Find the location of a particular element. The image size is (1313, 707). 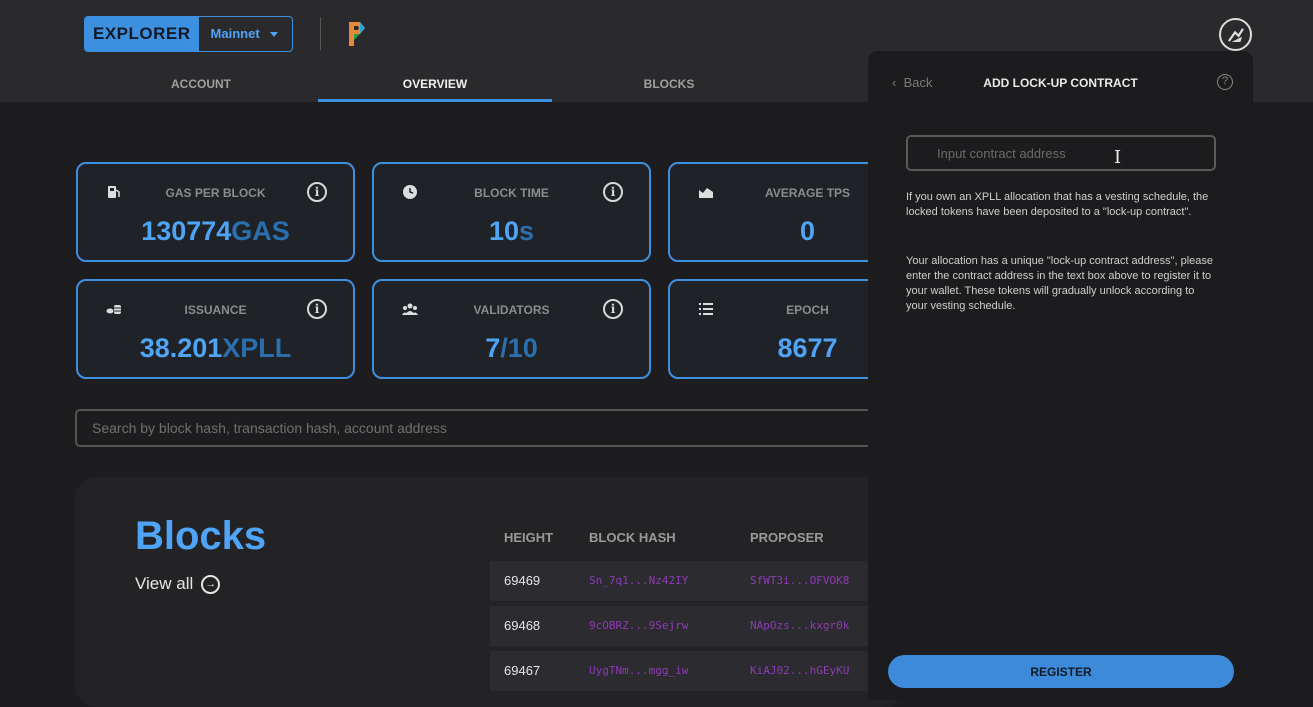

register-button: REGISTER is located at coordinates (1061, 671).